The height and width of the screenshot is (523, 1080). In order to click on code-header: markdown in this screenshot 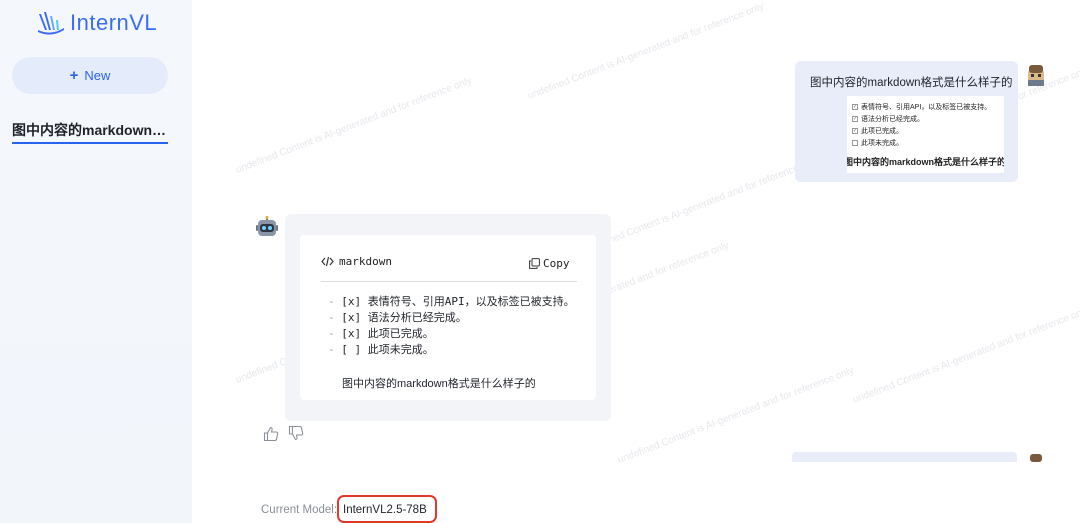, I will do `click(356, 261)`.